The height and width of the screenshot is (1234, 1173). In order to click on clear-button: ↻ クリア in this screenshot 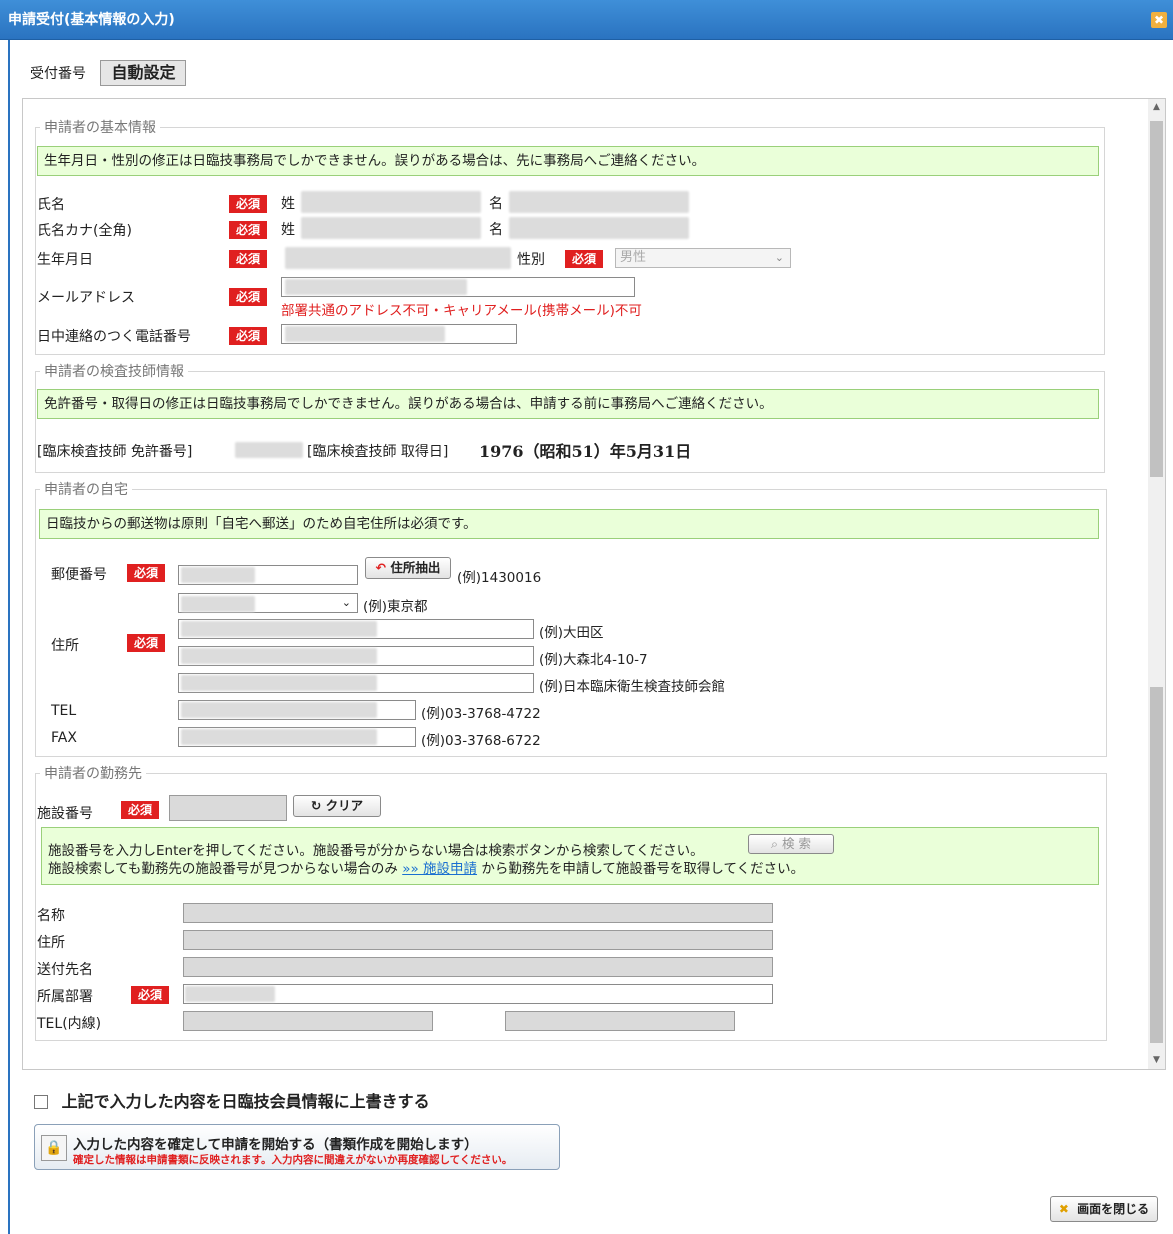, I will do `click(337, 806)`.